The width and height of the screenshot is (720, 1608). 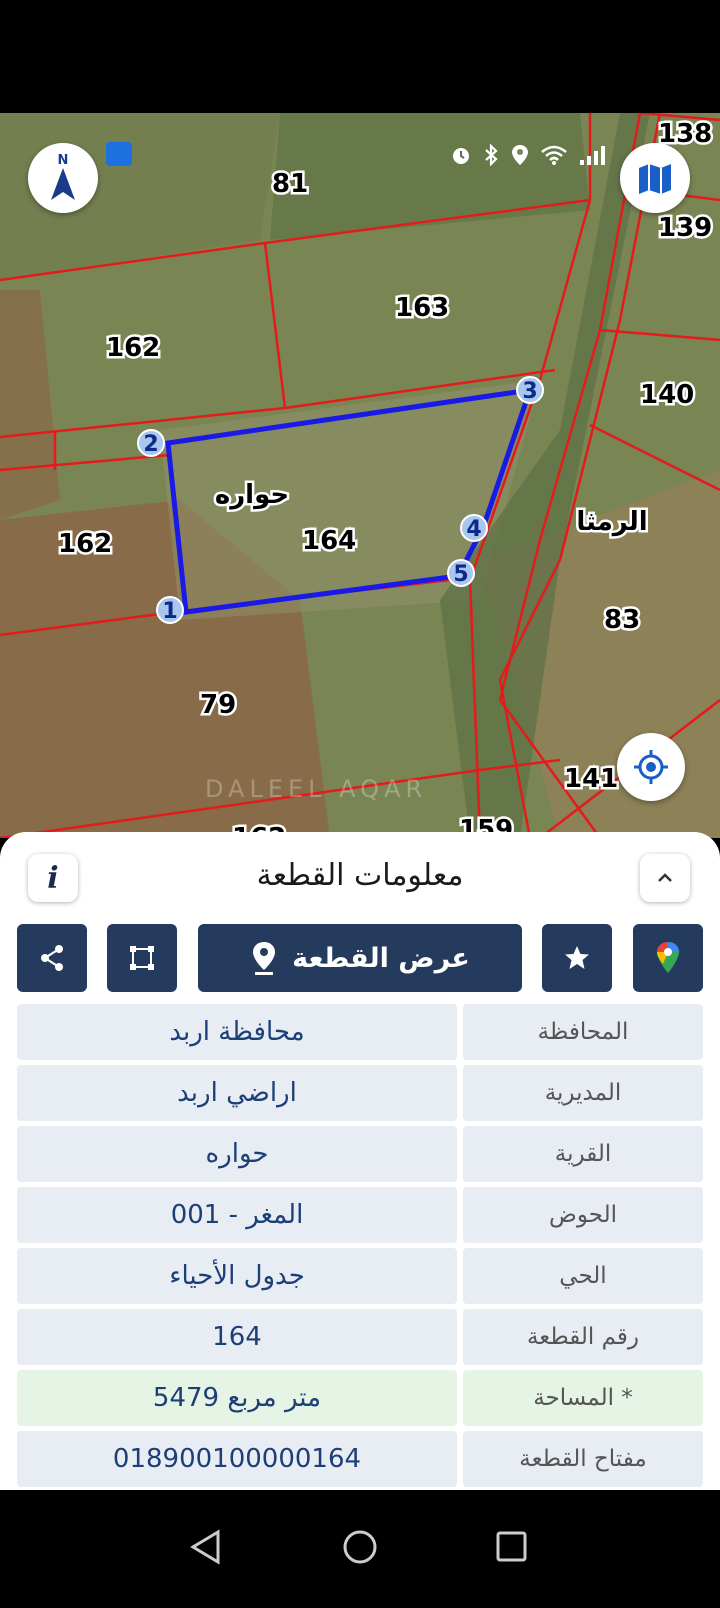 I want to click on locate-icon, so click(x=651, y=767).